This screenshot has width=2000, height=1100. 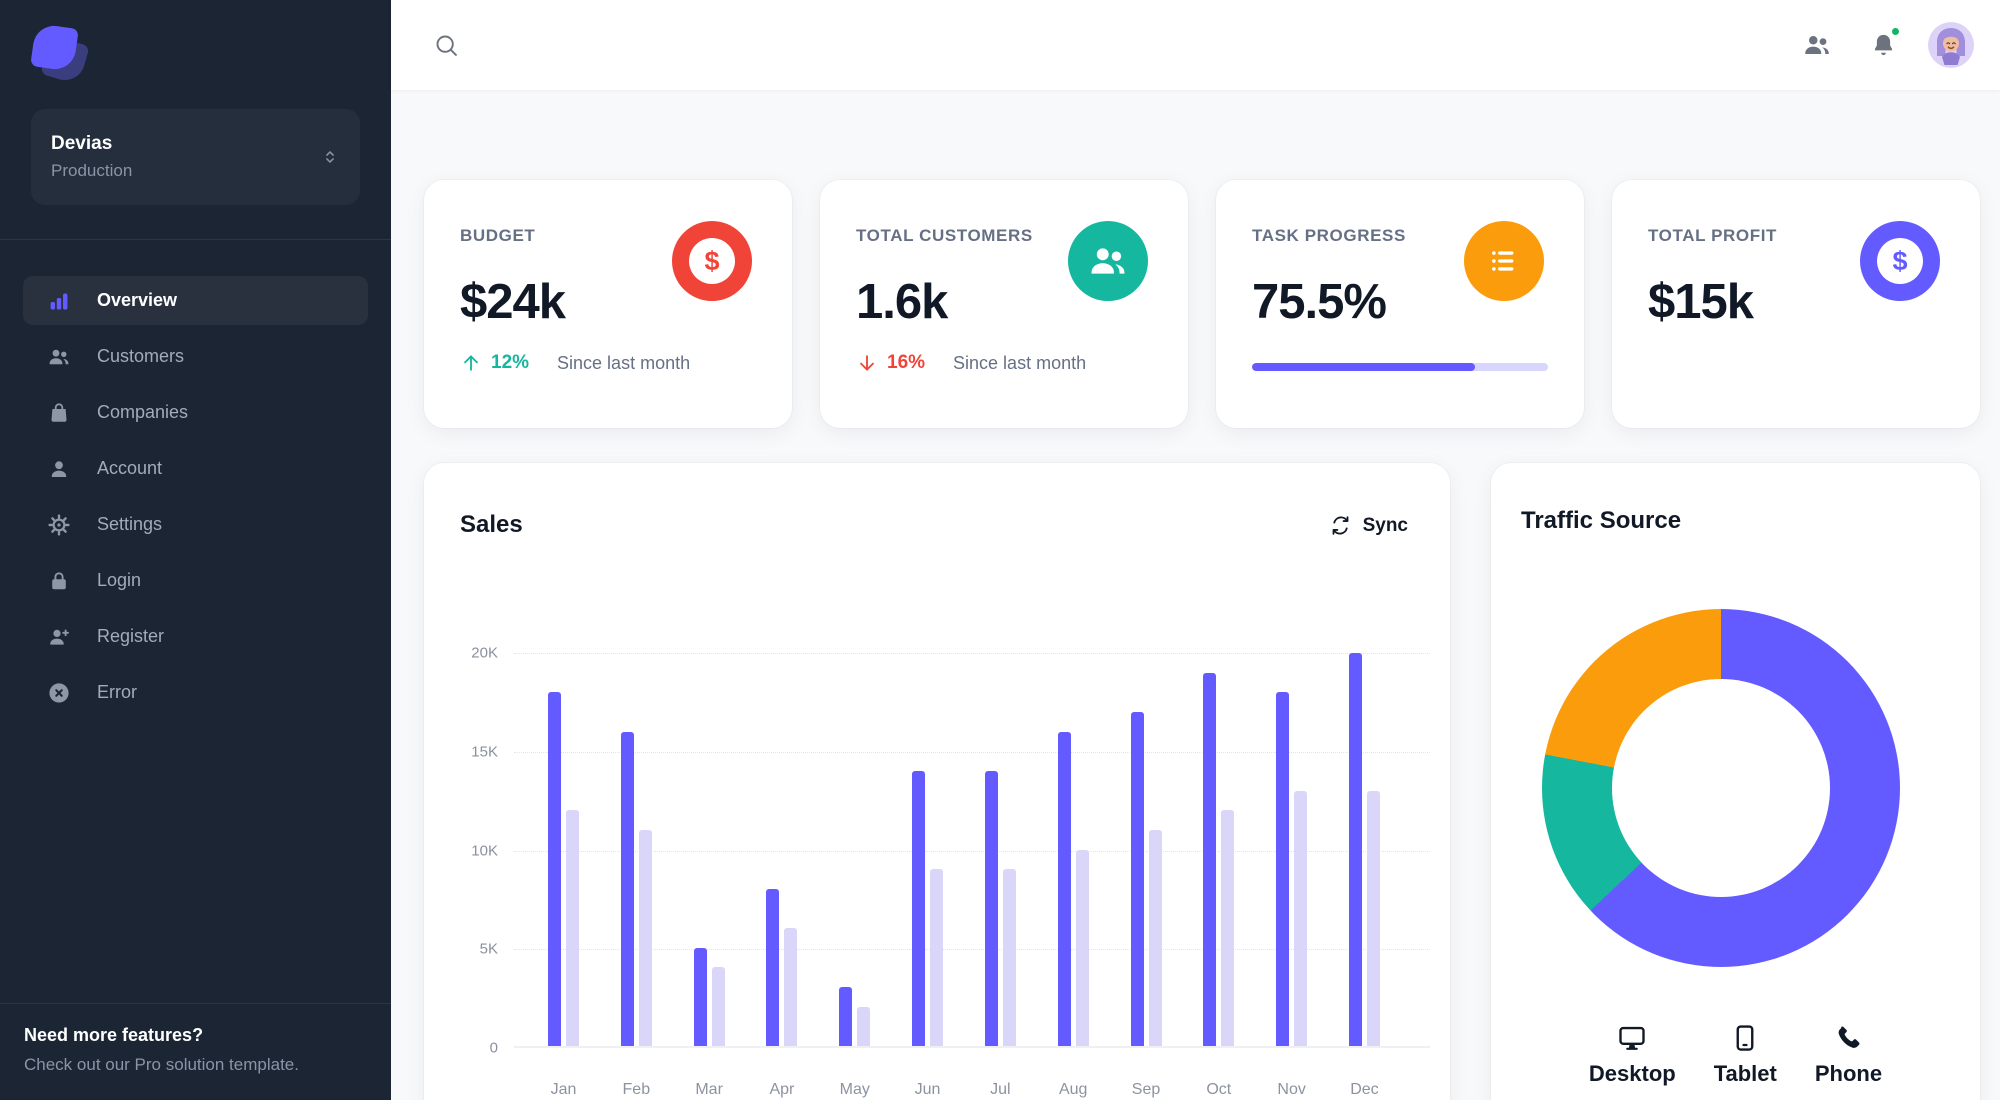 What do you see at coordinates (195, 692) in the screenshot?
I see `sidebar-item-error: Error` at bounding box center [195, 692].